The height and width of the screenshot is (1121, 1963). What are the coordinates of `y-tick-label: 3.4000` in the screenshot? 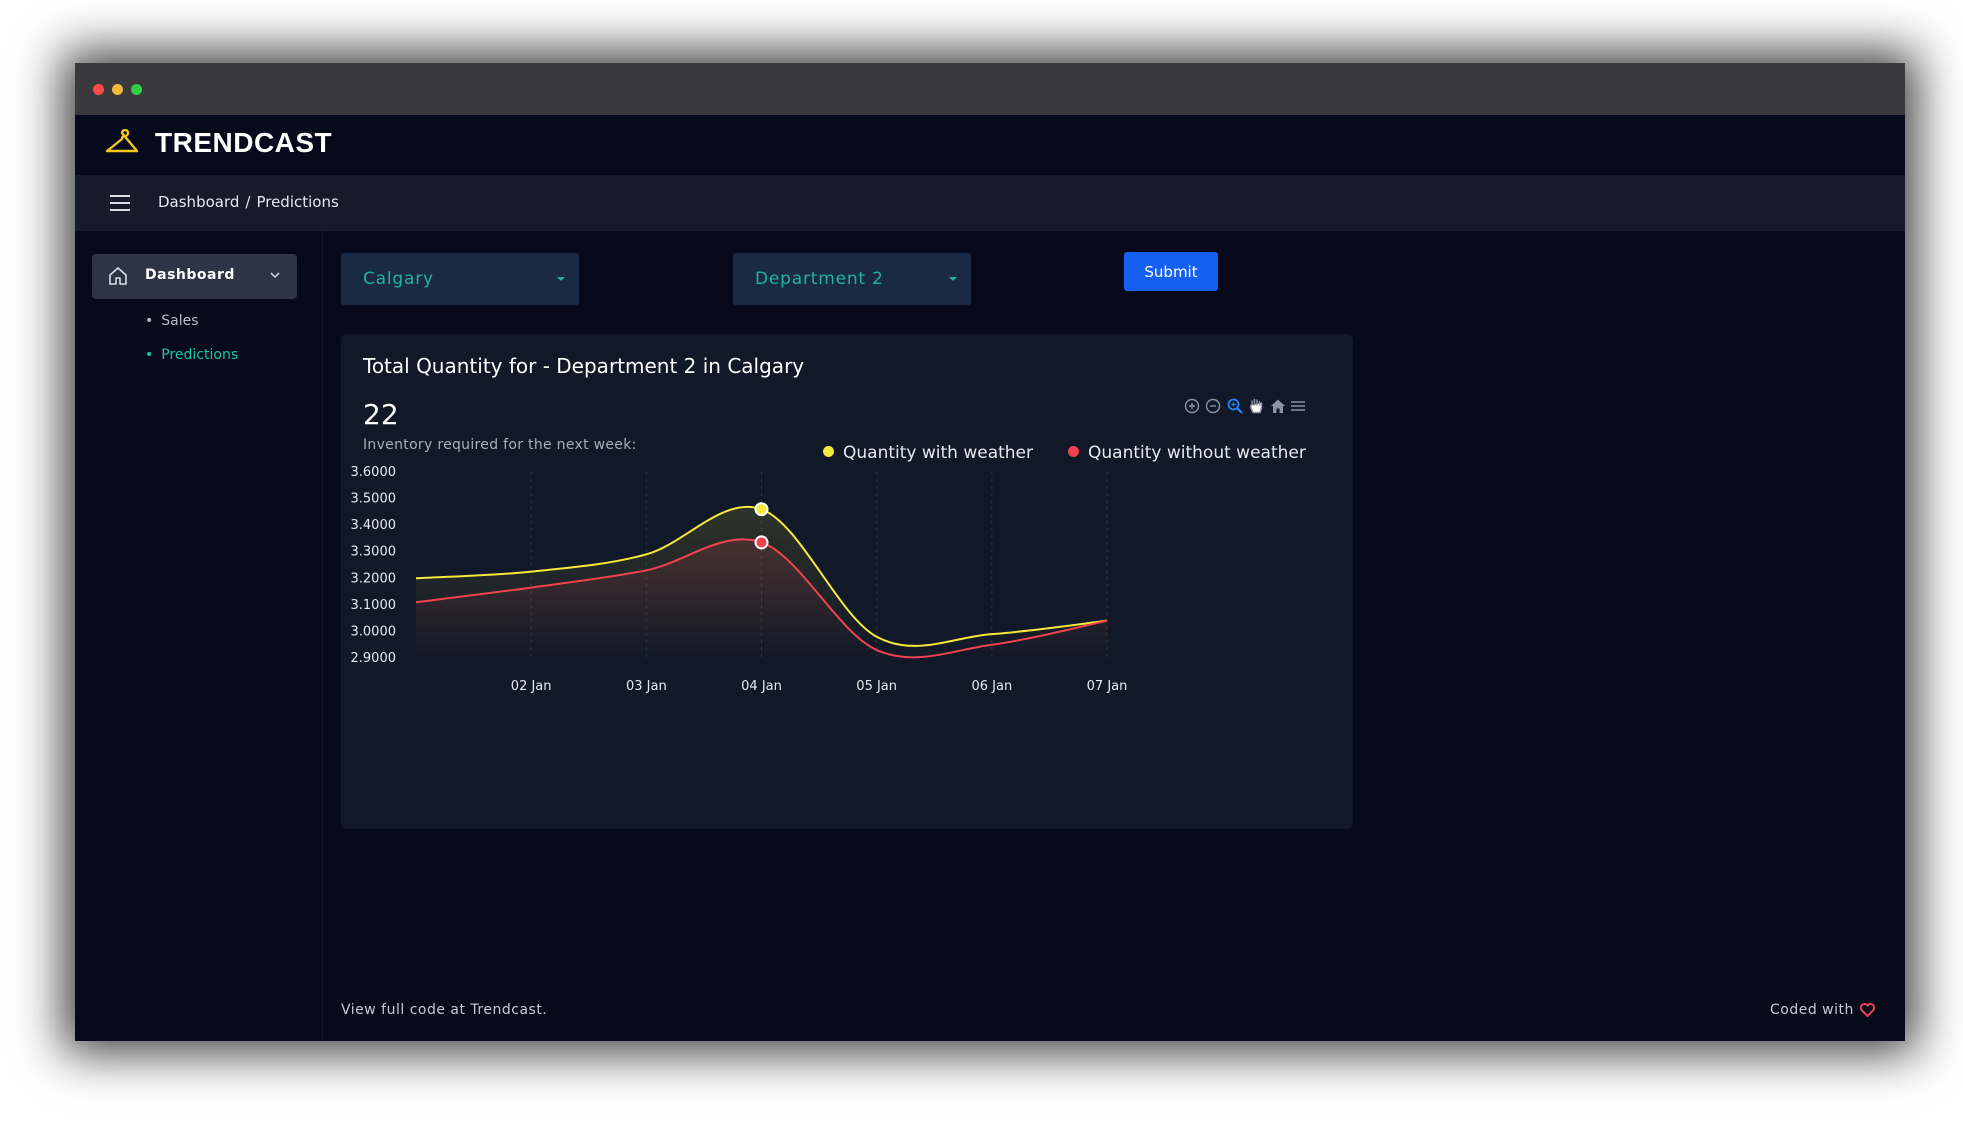 It's located at (374, 525).